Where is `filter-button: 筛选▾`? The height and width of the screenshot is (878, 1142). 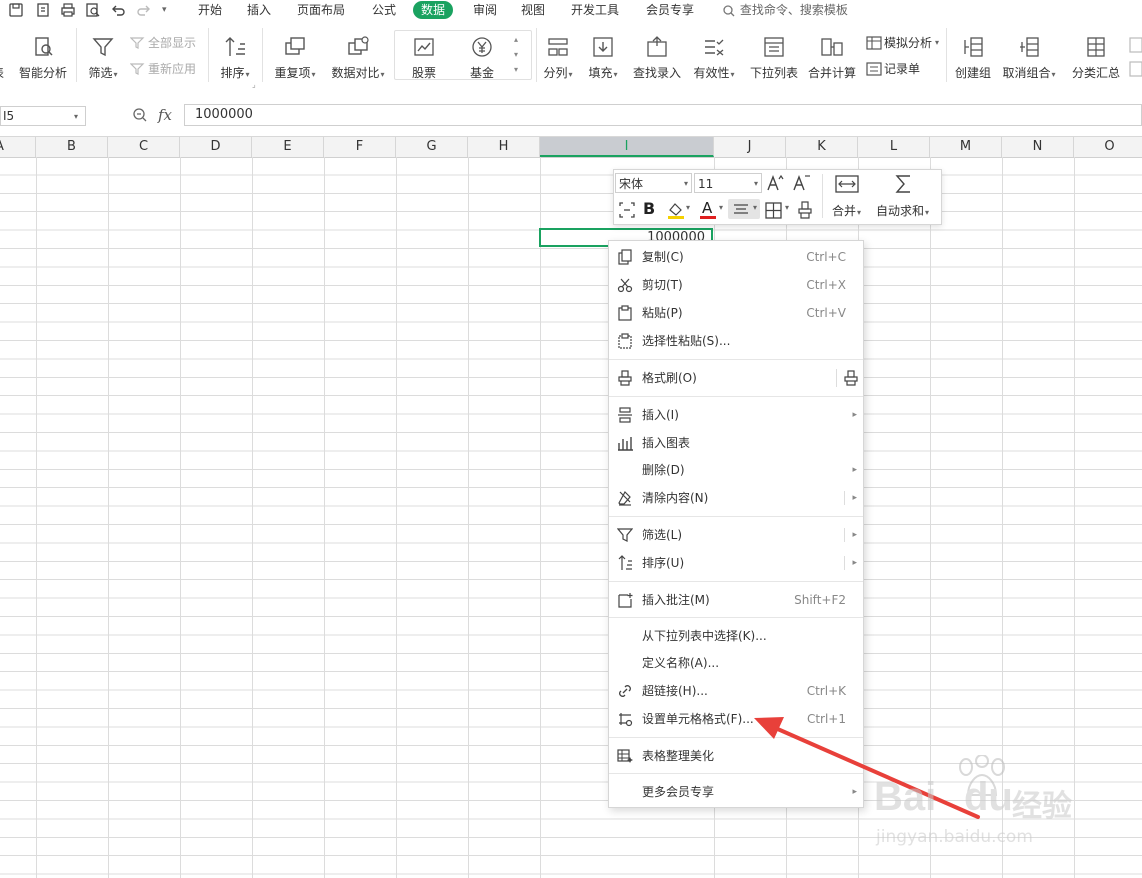
filter-button: 筛选▾ is located at coordinates (103, 57).